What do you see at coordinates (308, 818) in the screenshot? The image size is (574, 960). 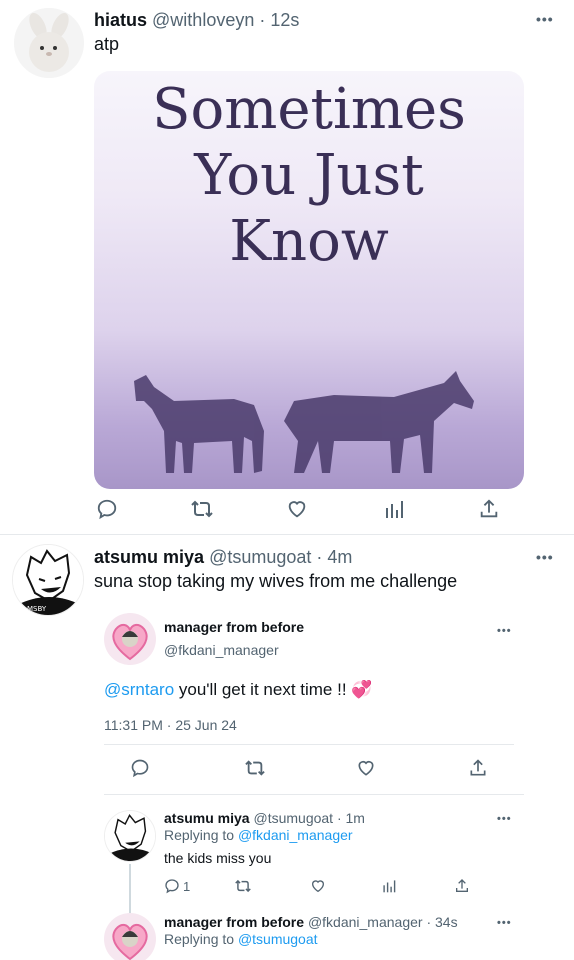 I see `reply-username-time: @tsumugoat · 1m` at bounding box center [308, 818].